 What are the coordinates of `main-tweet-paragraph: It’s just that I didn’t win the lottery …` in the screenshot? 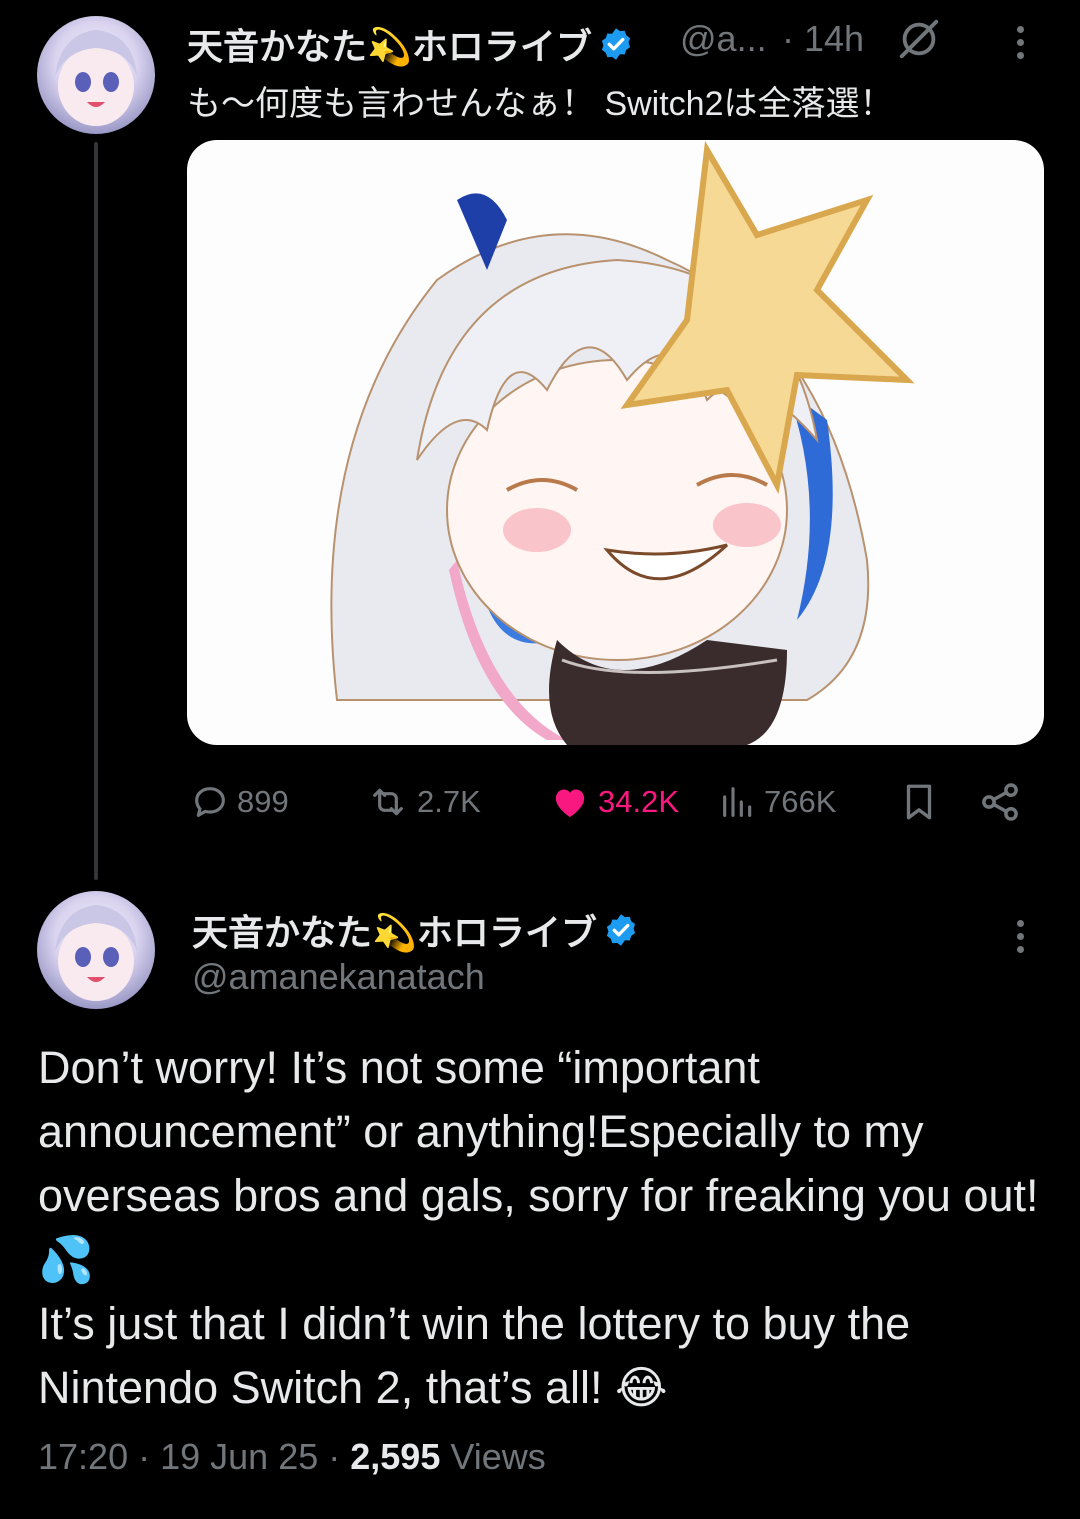 It's located at (474, 1355).